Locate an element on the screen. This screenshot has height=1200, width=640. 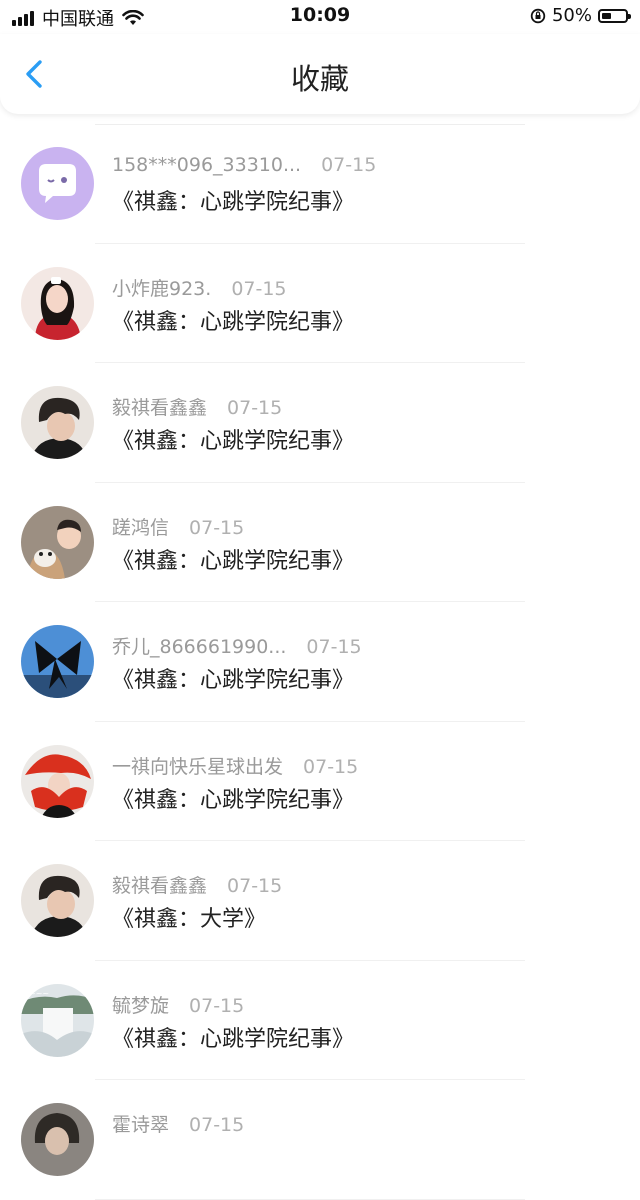
favorite-item: 毅祺看鑫鑫 07-15 《祺鑫：心跳学院纪事》 is located at coordinates (320, 423).